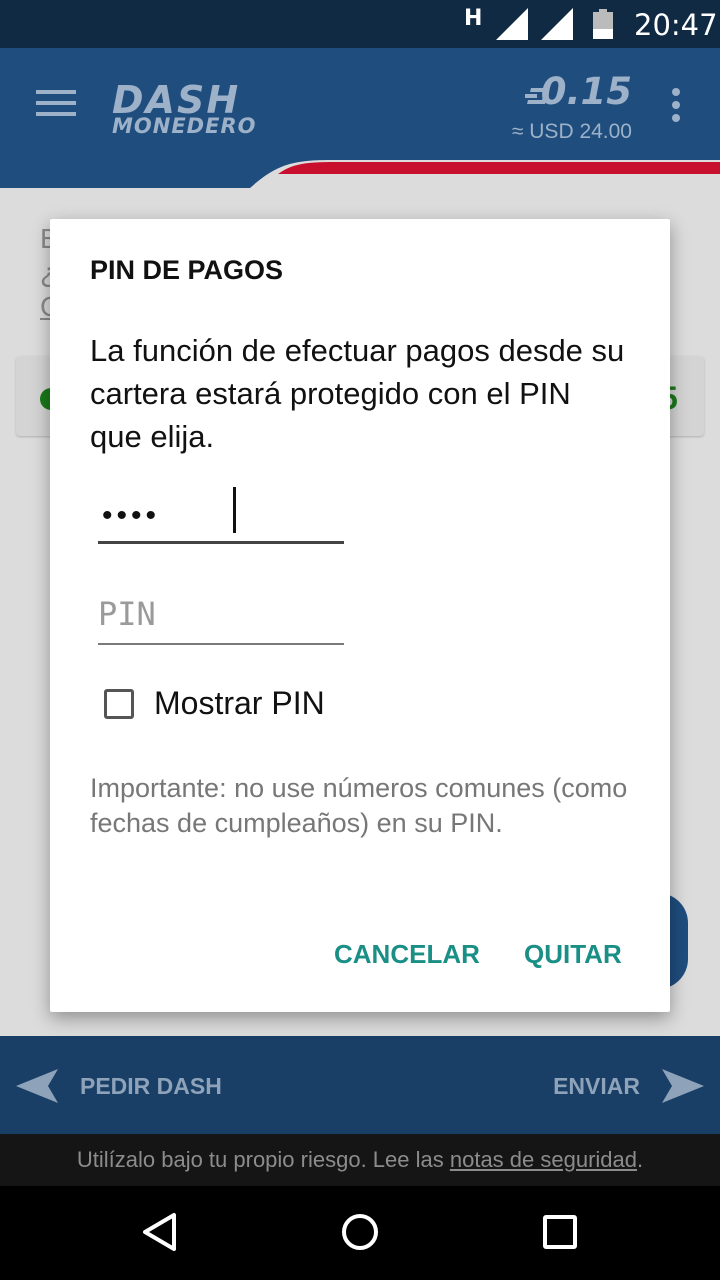  Describe the element at coordinates (571, 131) in the screenshot. I see `fiat-balance: ≈ USD 24.00` at that location.